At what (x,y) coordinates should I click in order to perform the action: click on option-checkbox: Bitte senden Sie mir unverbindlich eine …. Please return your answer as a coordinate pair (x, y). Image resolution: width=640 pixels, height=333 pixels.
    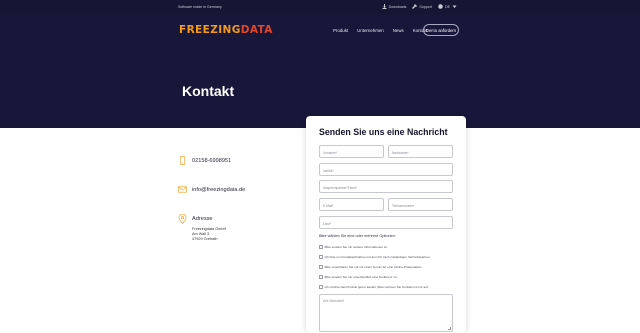
    Looking at the image, I should click on (358, 277).